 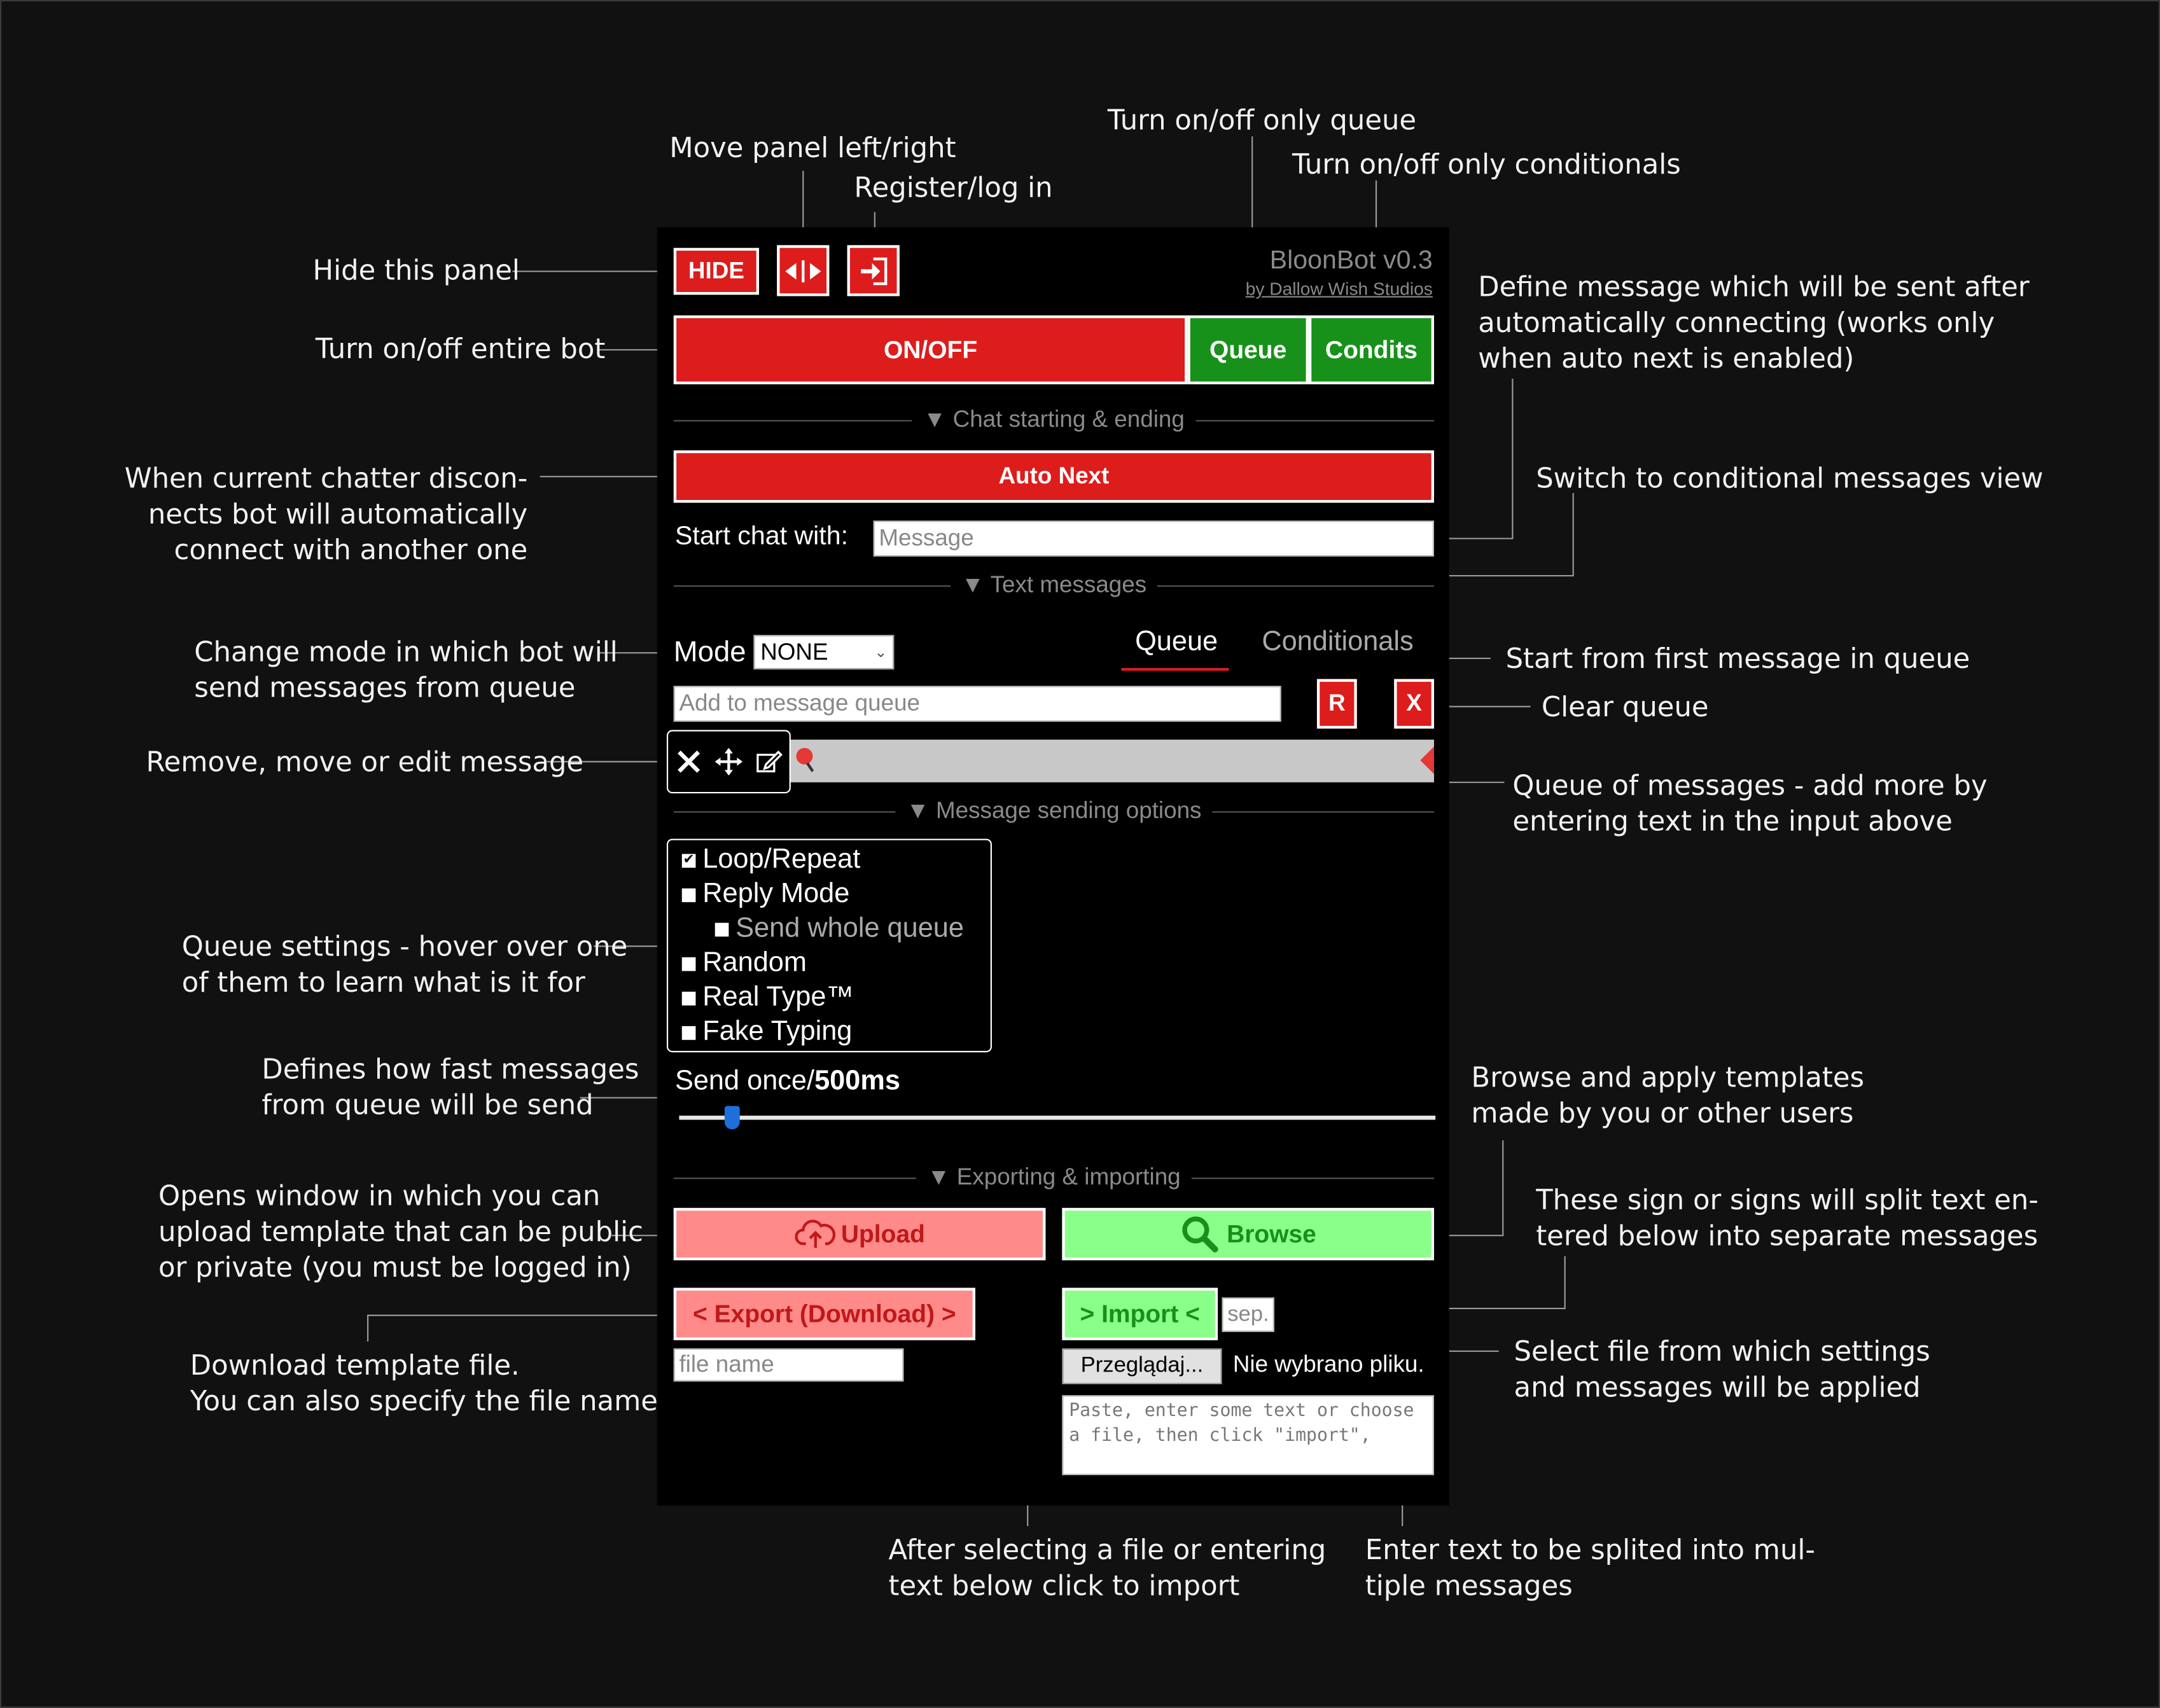 What do you see at coordinates (427, 1104) in the screenshot?
I see `annotation-speed-2: from queue will be send` at bounding box center [427, 1104].